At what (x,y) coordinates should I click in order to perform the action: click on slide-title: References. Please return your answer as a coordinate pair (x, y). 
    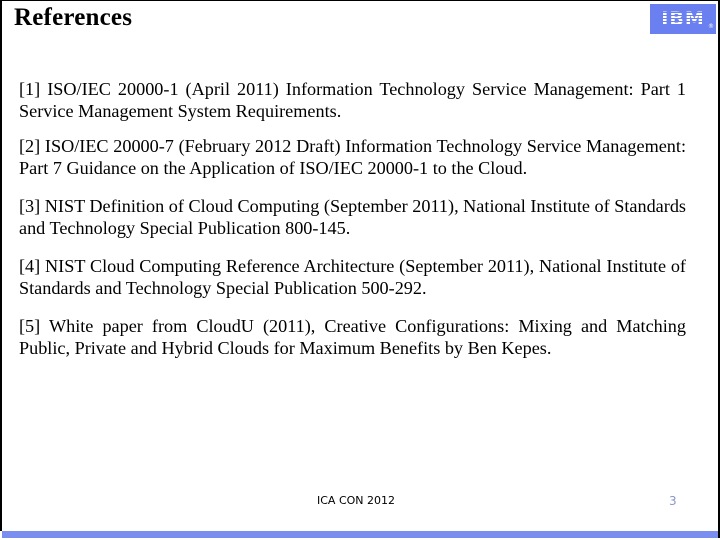
    Looking at the image, I should click on (73, 17).